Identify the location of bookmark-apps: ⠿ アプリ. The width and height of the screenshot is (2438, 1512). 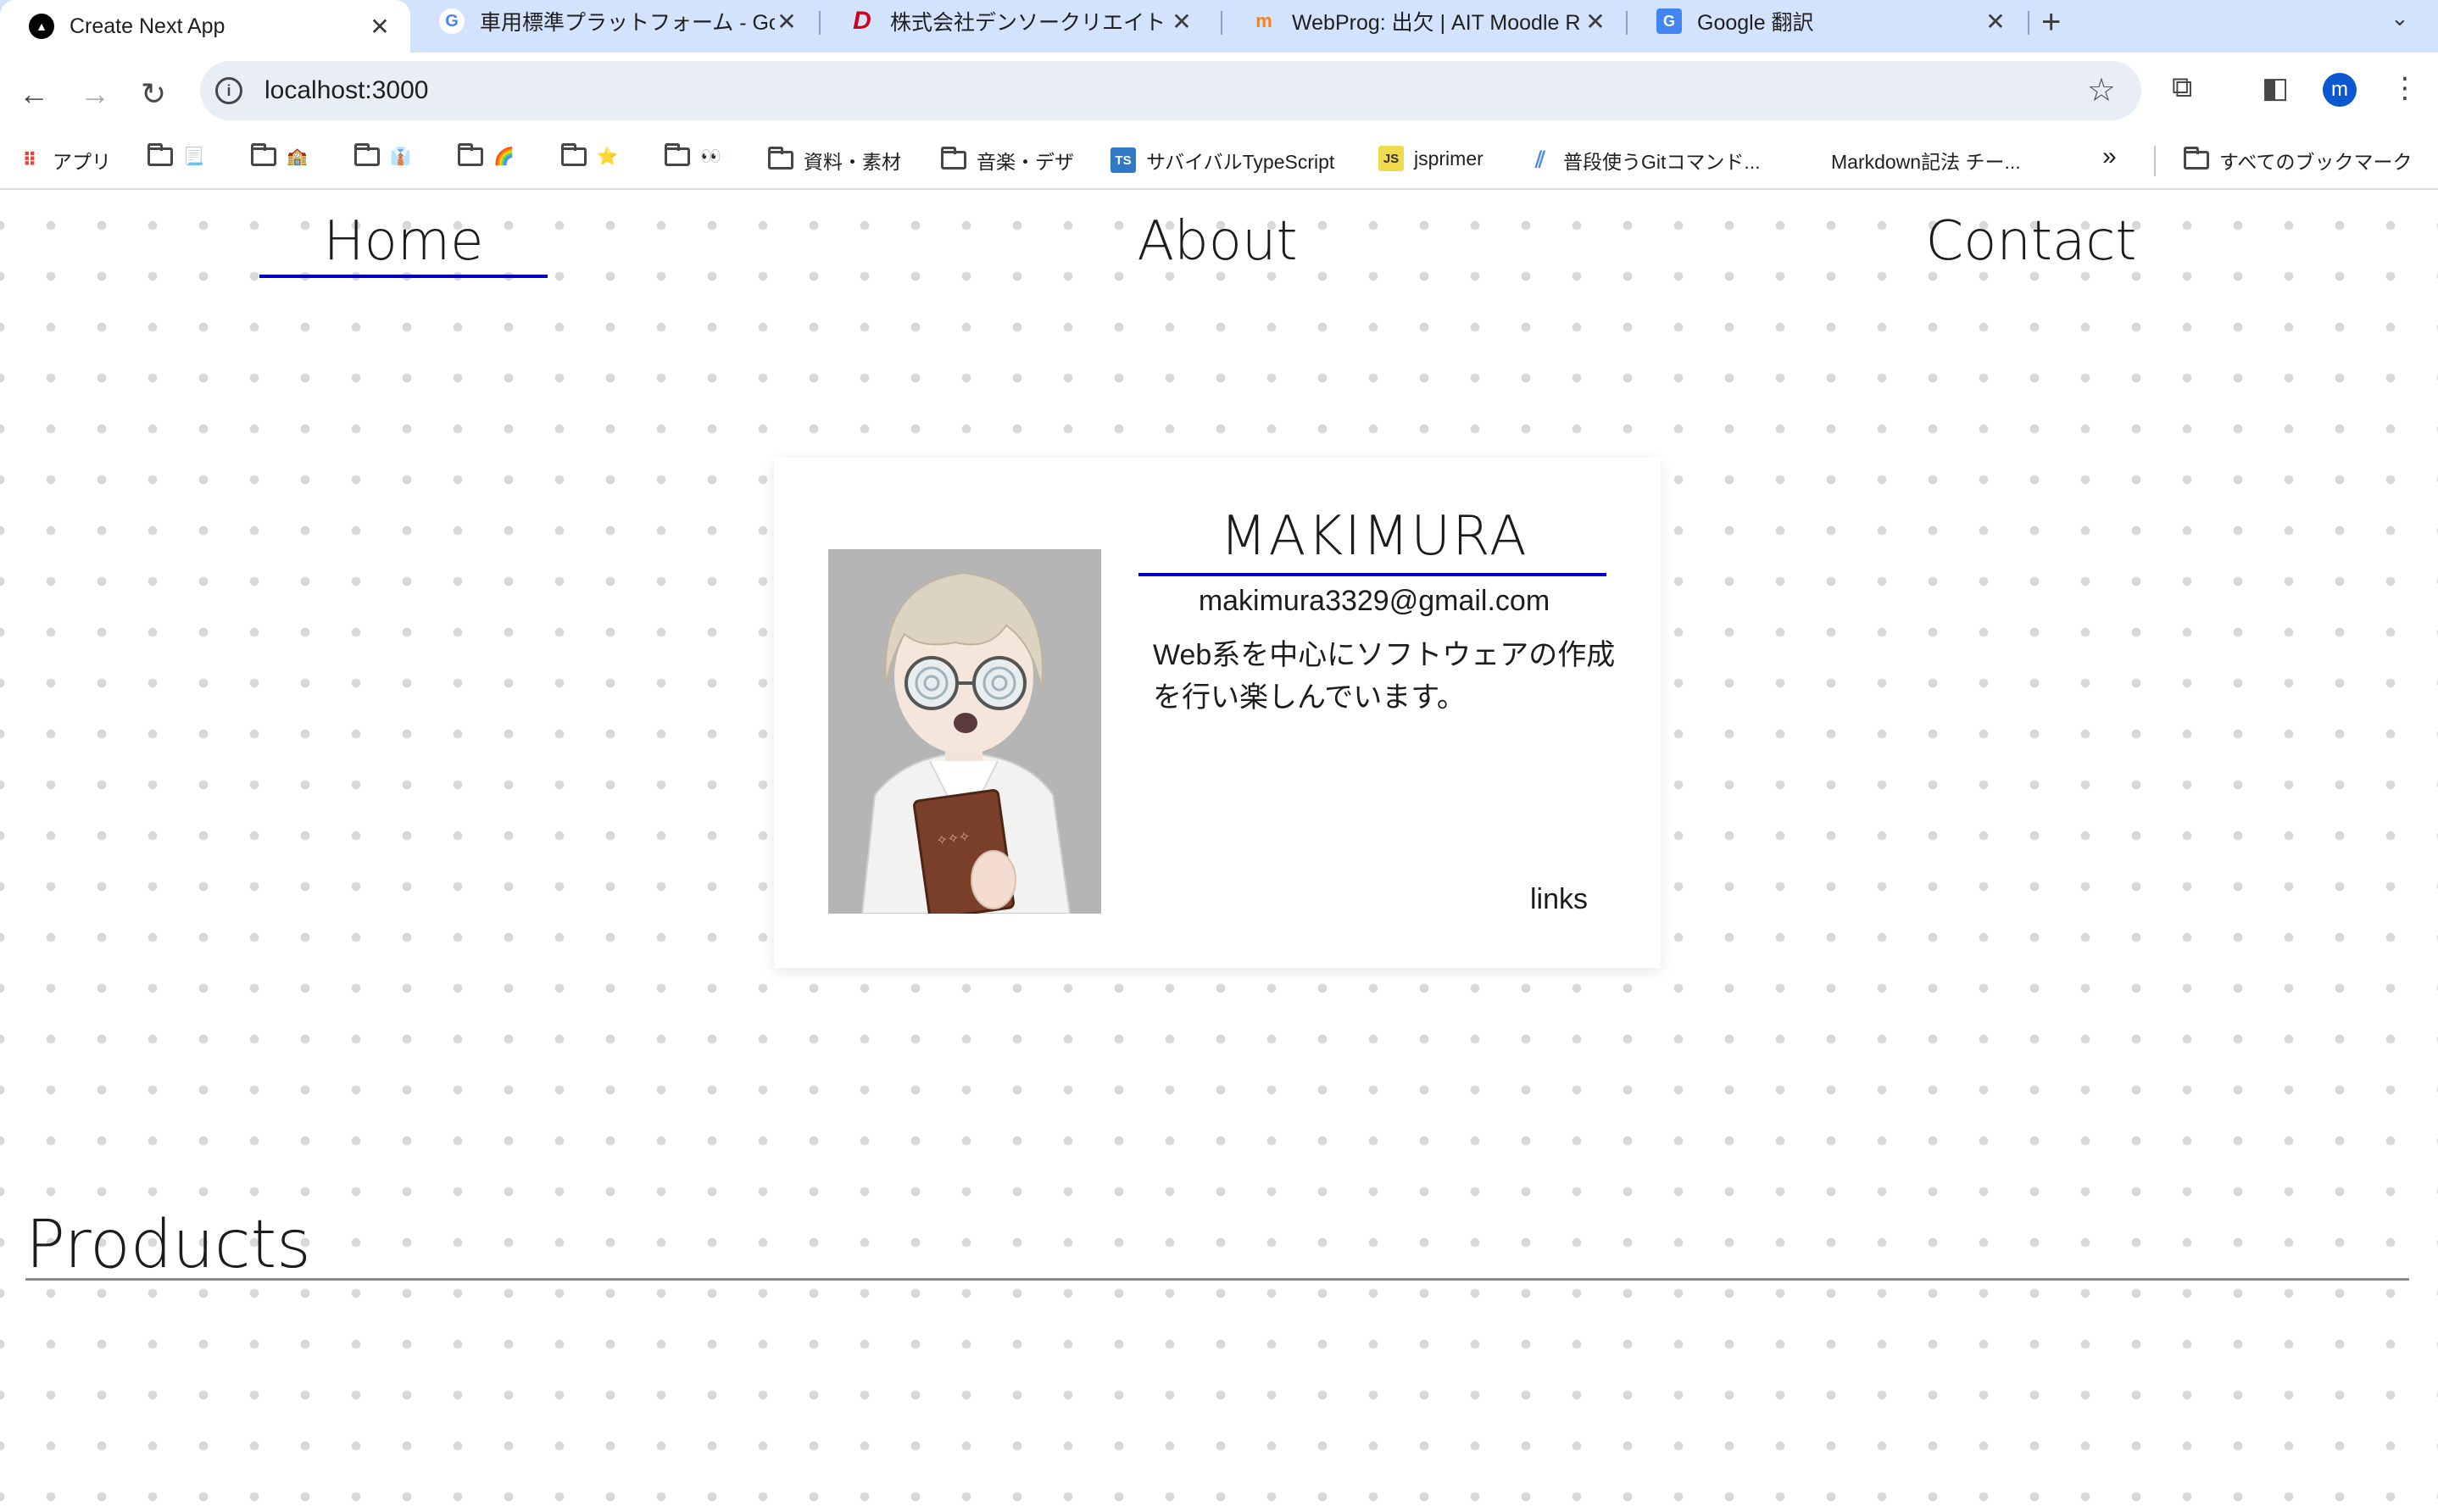
(64, 161).